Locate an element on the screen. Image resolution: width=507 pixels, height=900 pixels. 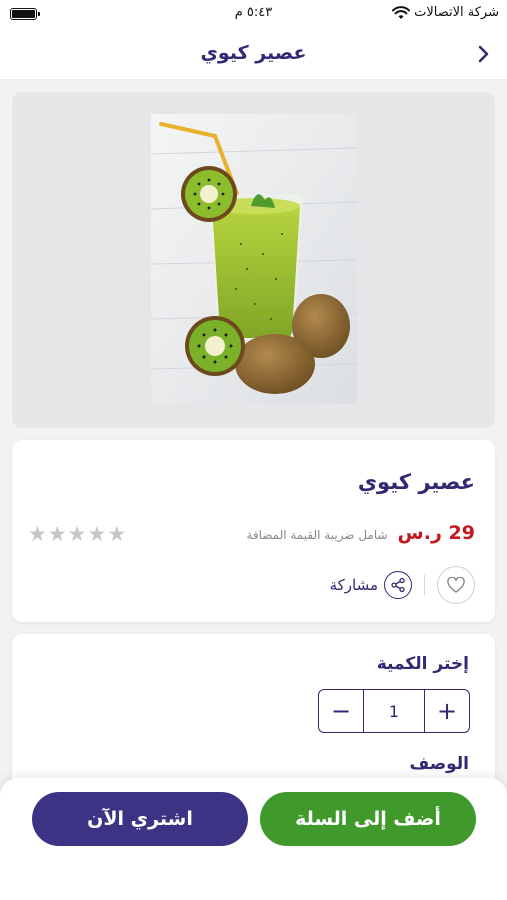
quantity-title: إختر الكمية is located at coordinates (422, 664).